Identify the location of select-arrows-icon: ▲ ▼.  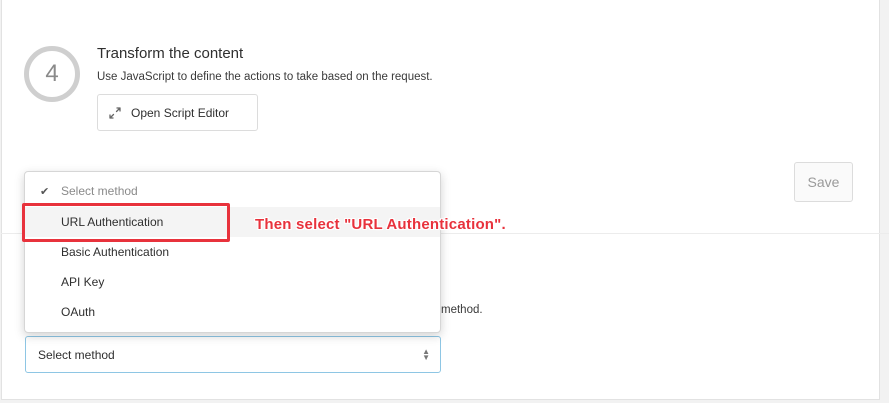
(426, 354).